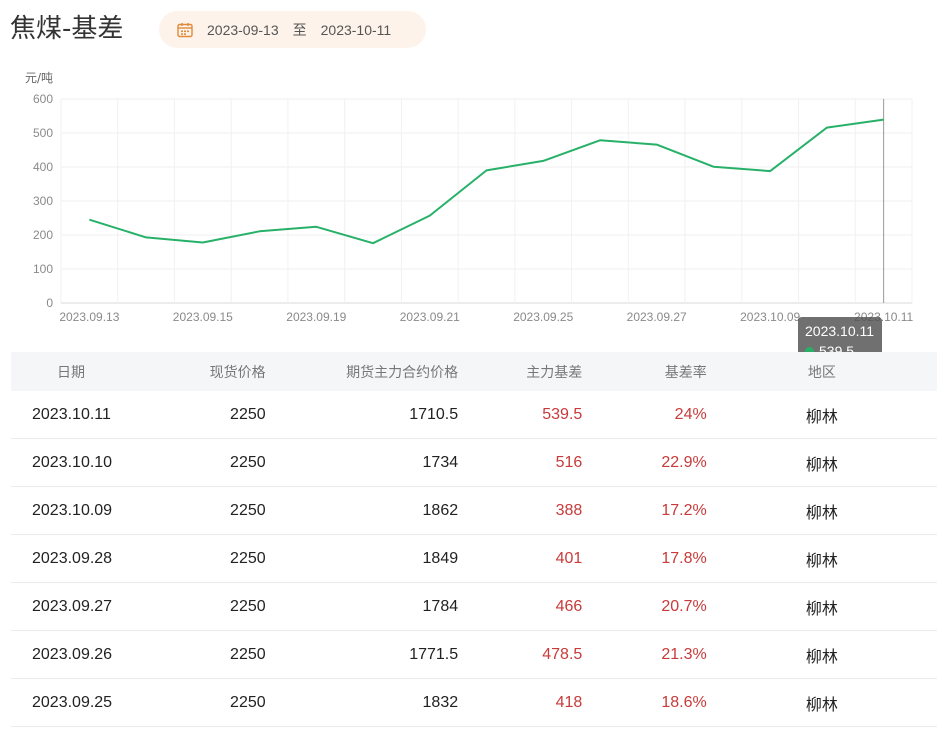 This screenshot has width=944, height=729. I want to click on date-range-picker: 2023-09-13 至 2023-10-11, so click(292, 29).